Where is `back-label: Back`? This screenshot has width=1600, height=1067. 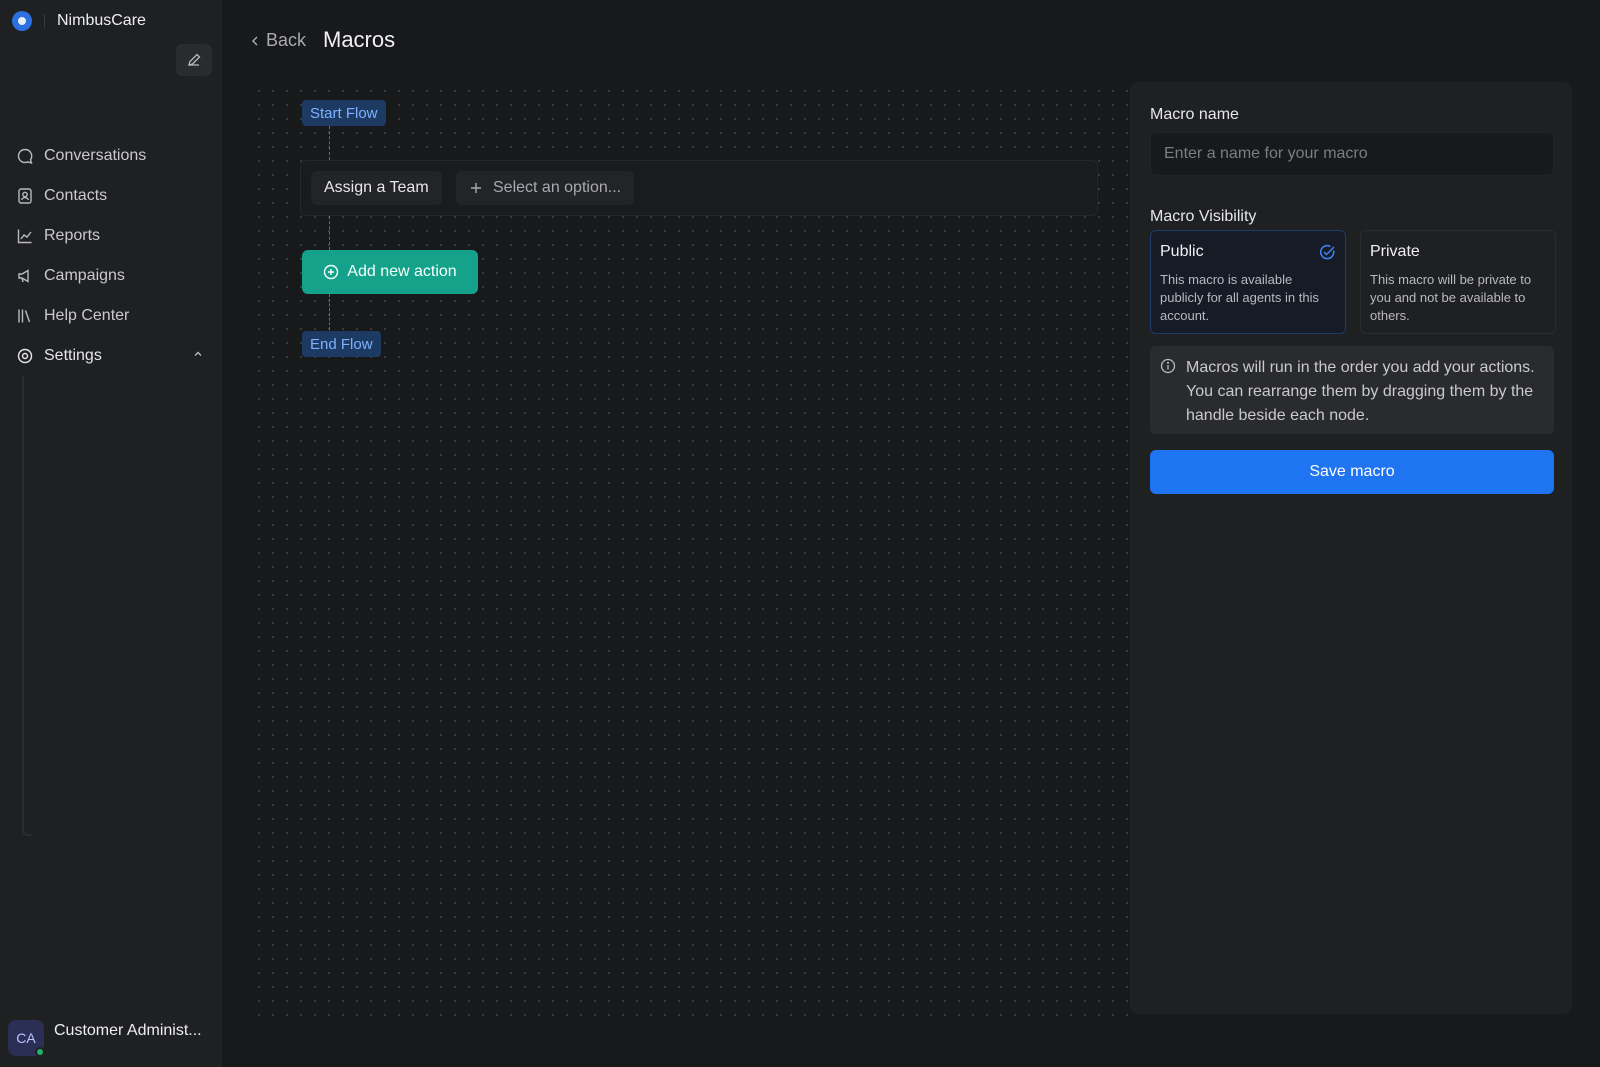 back-label: Back is located at coordinates (286, 40).